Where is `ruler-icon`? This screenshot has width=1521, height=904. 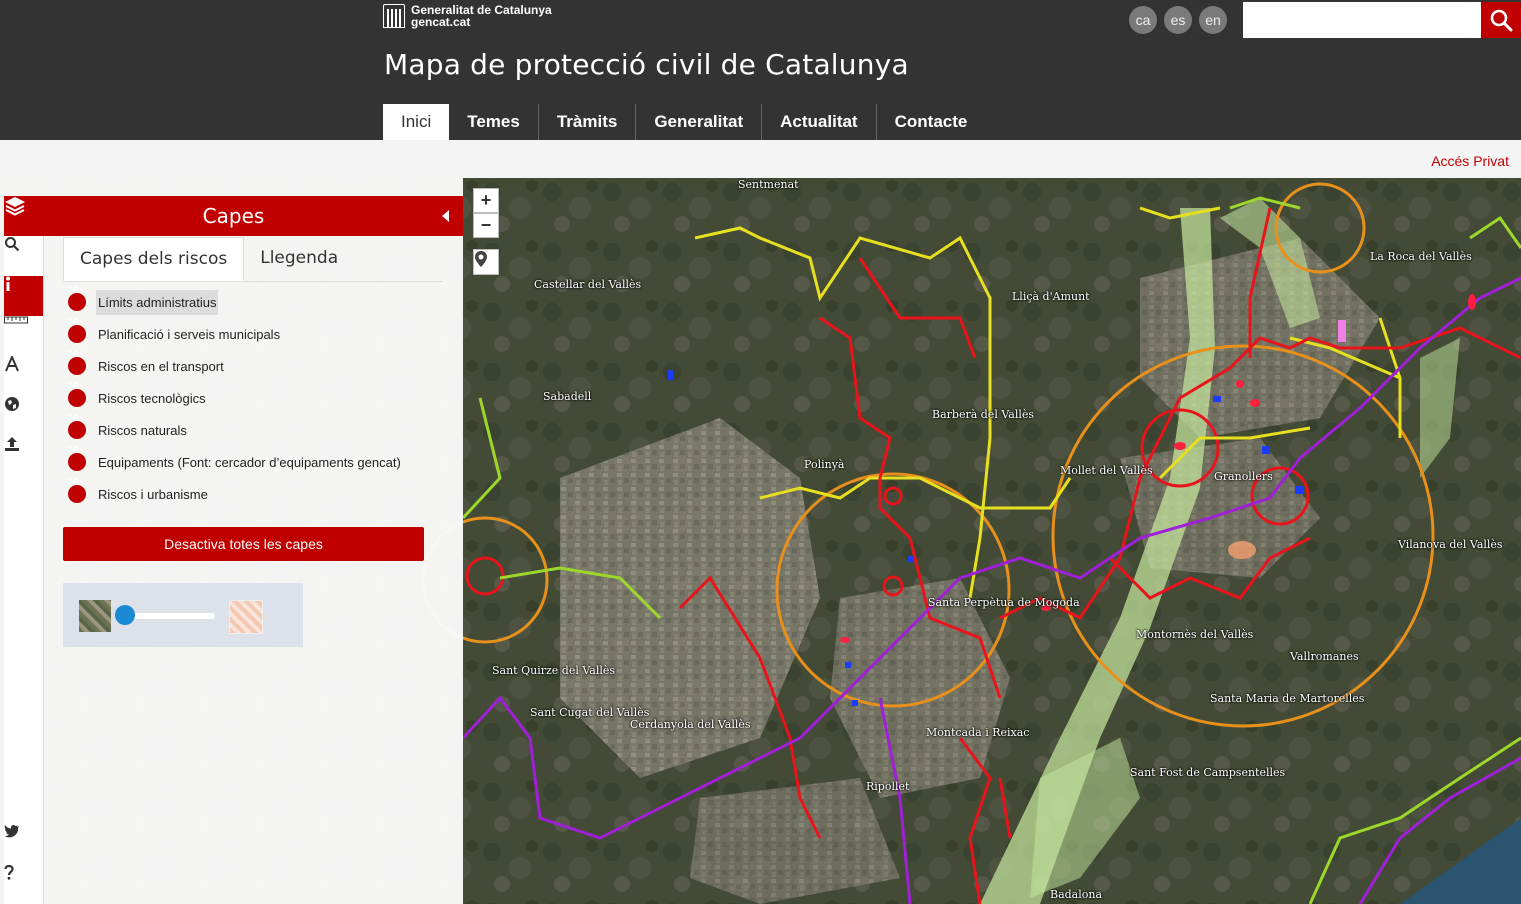 ruler-icon is located at coordinates (16, 320).